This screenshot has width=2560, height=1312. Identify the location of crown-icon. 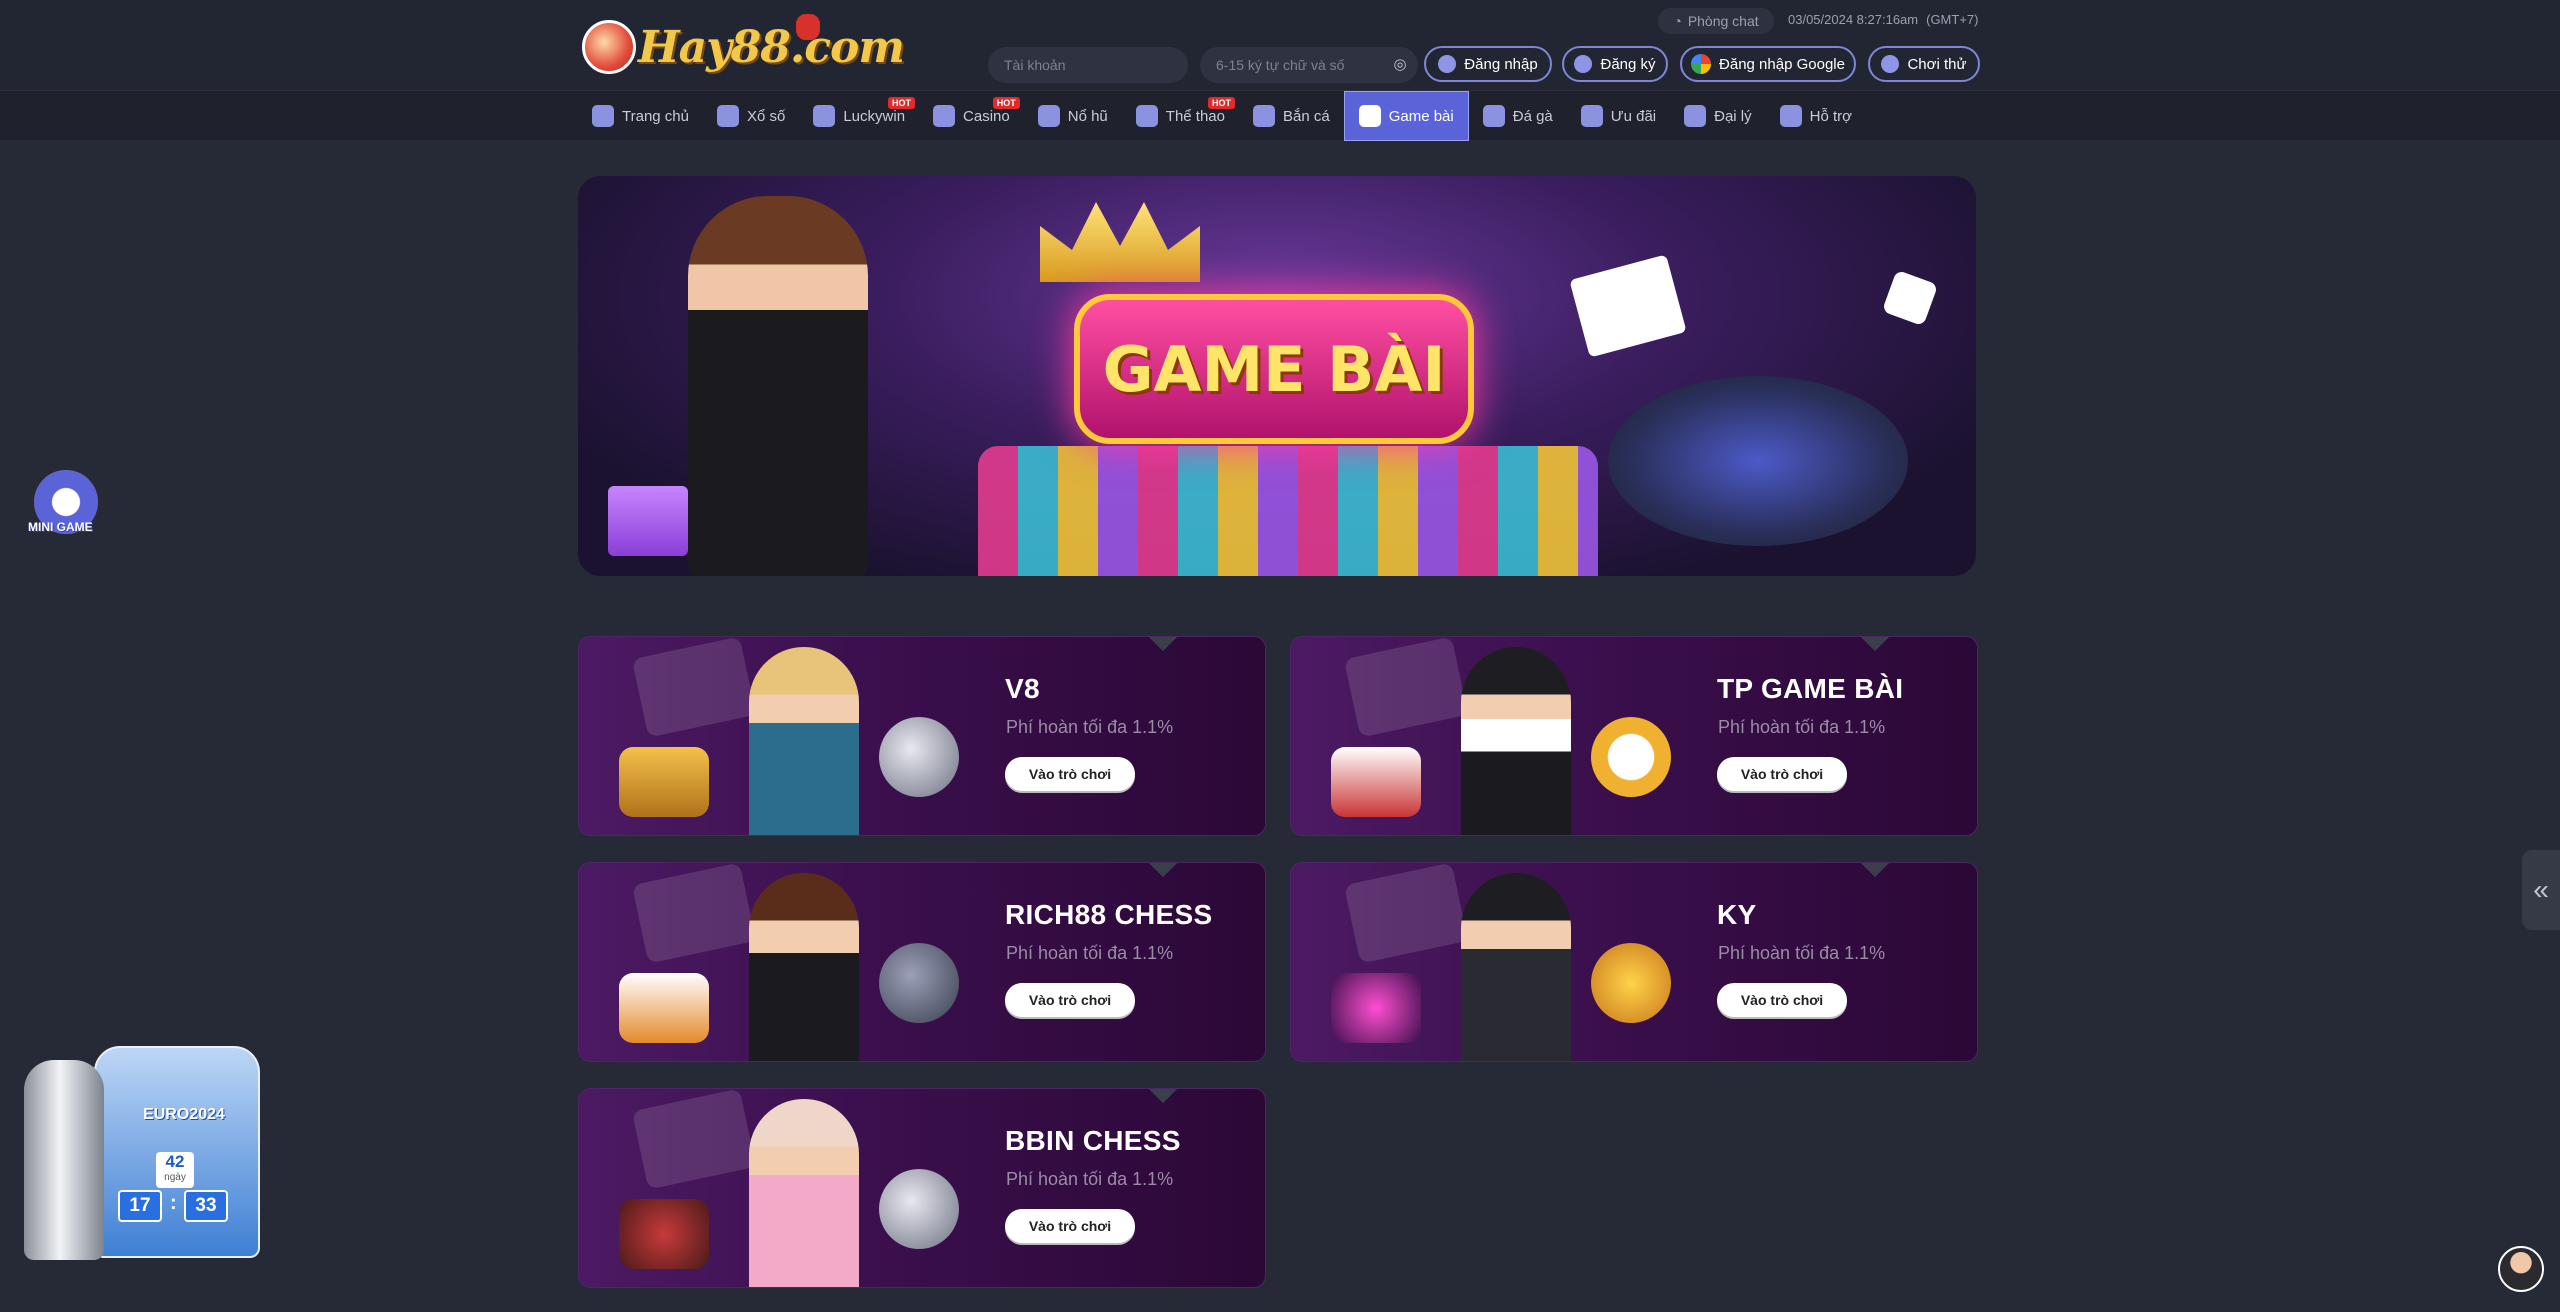
(1120, 242).